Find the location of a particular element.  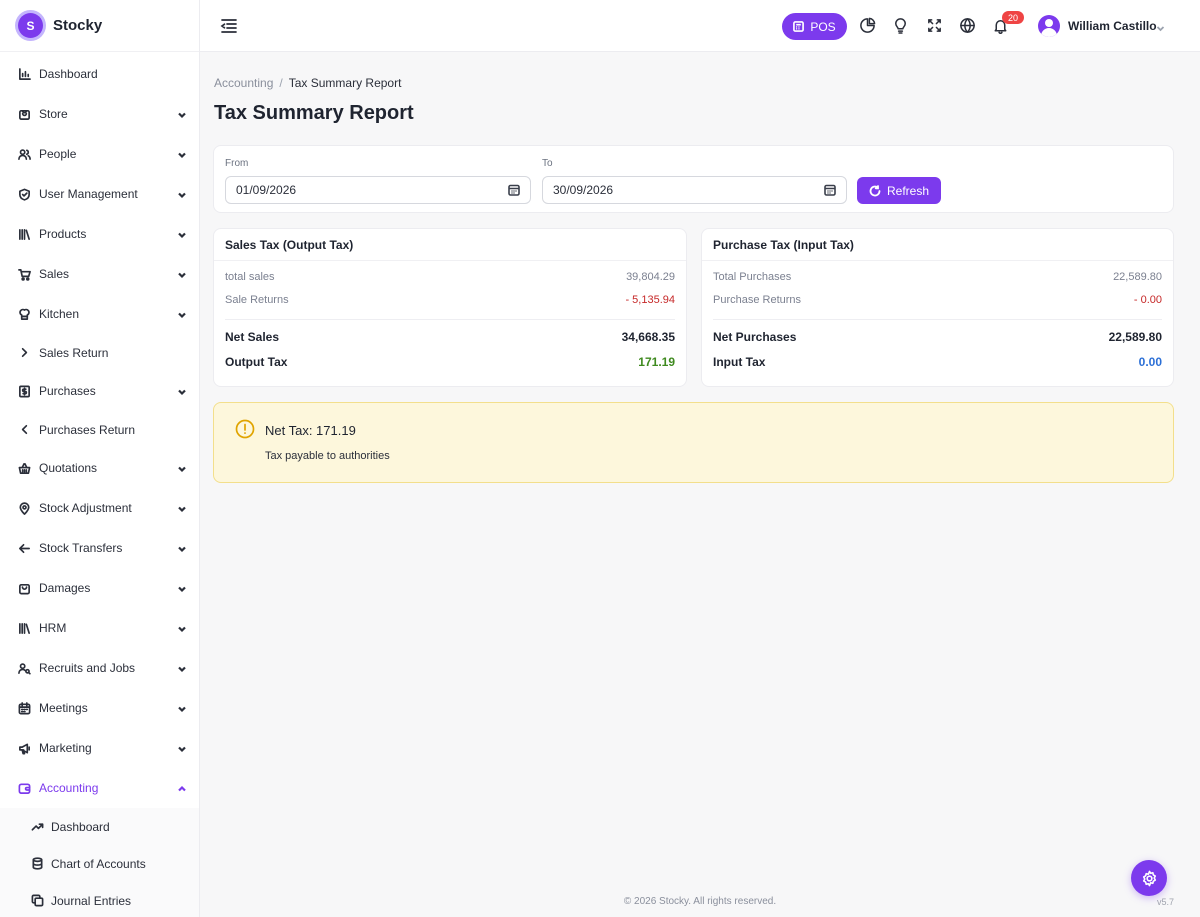

fullscreen-icon is located at coordinates (935, 26).